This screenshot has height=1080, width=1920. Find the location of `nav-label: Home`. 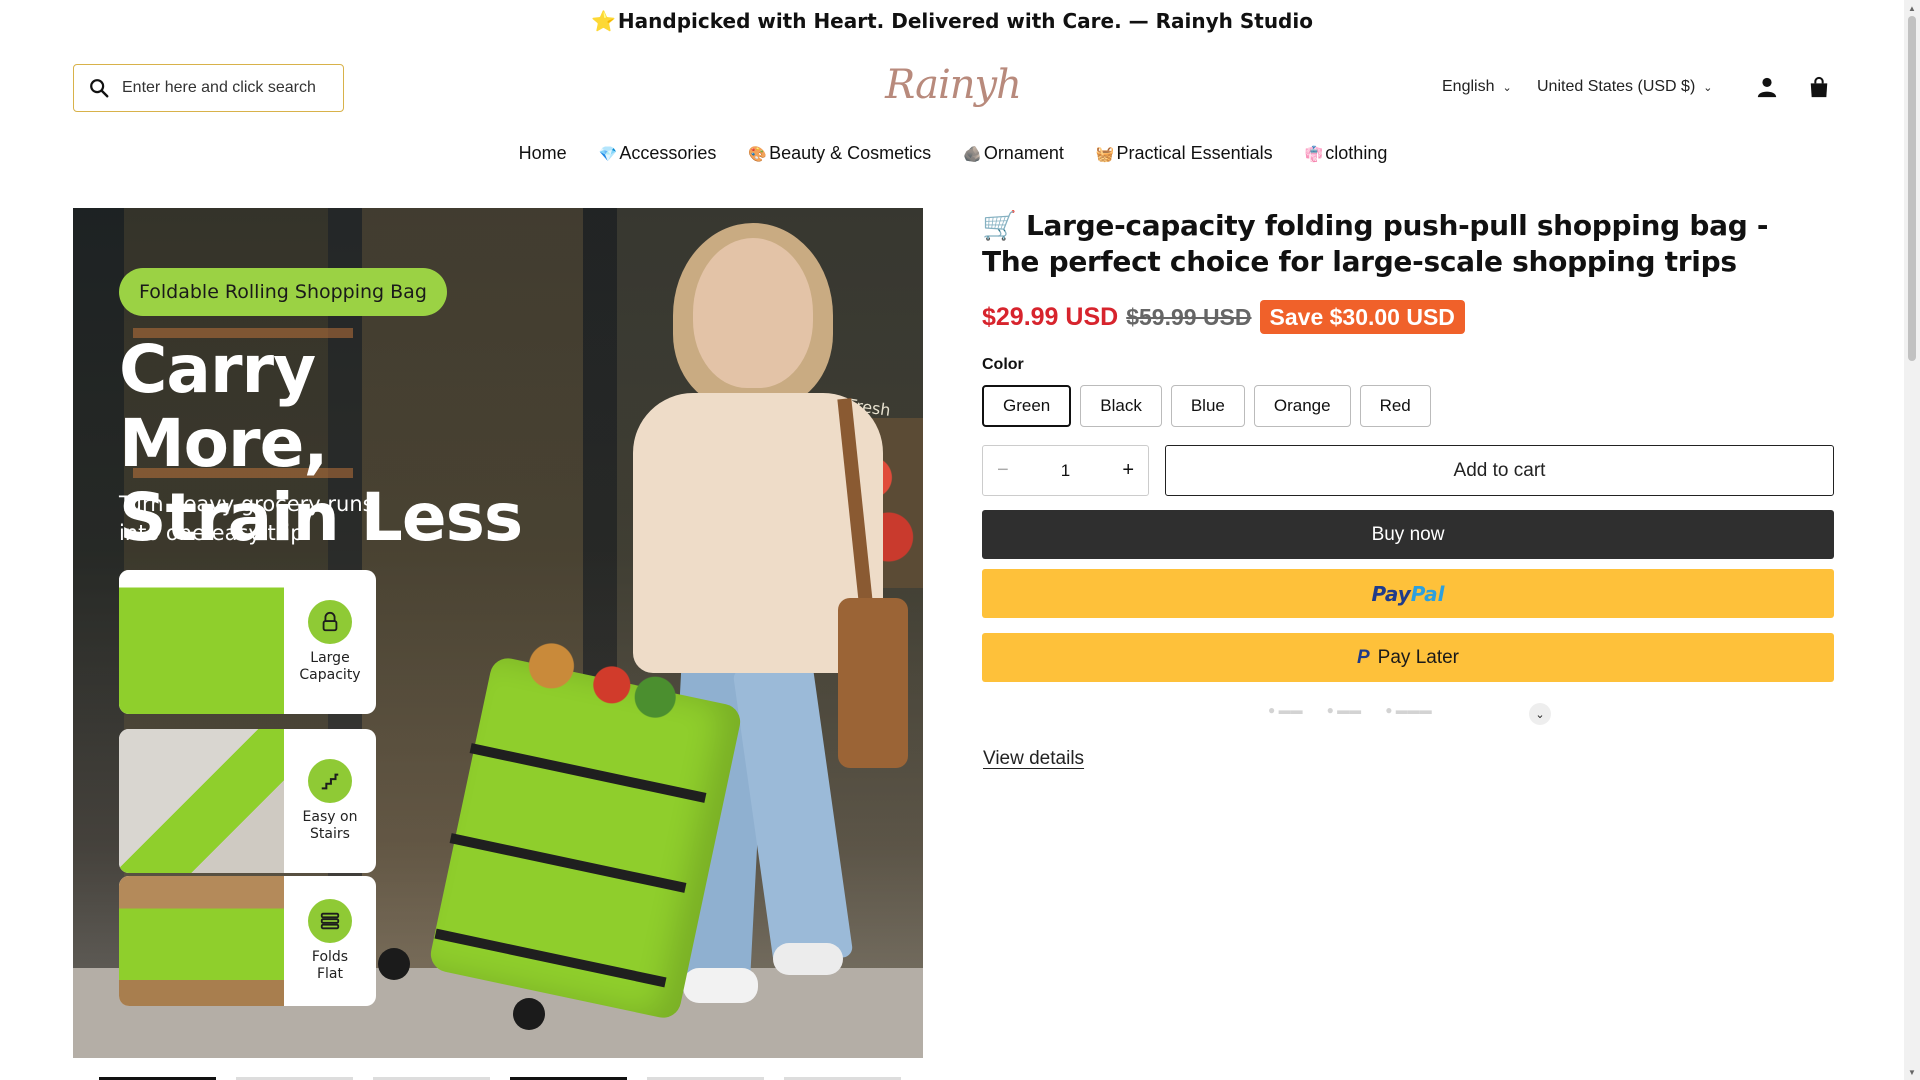

nav-label: Home is located at coordinates (542, 153).